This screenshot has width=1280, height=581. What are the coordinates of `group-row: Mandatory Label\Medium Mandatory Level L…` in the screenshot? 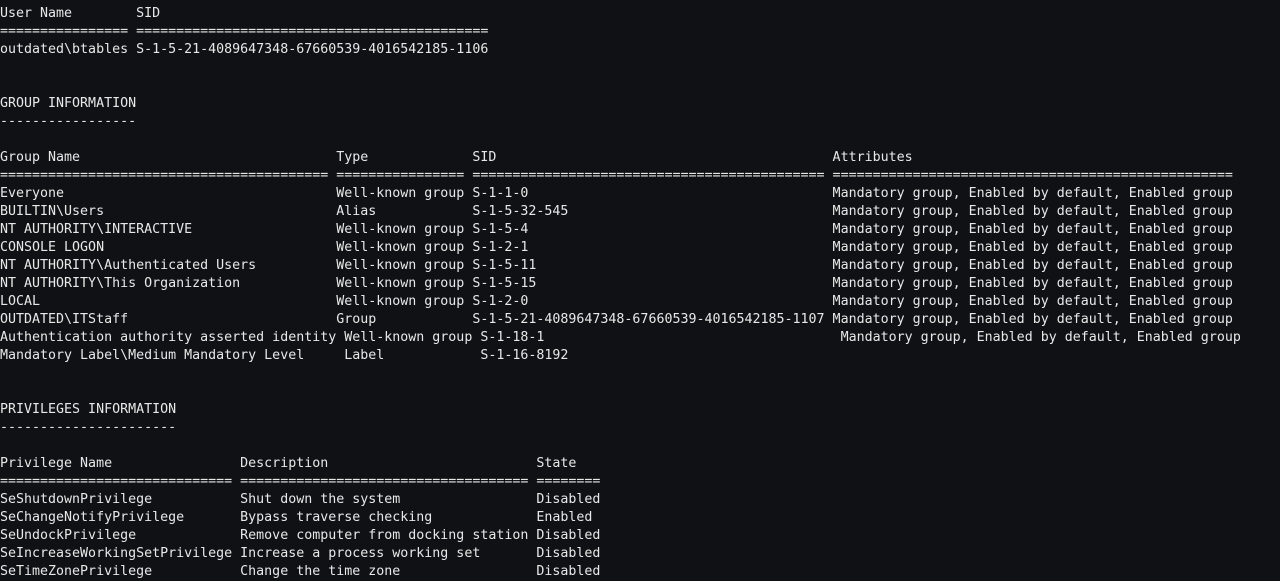 It's located at (284, 355).